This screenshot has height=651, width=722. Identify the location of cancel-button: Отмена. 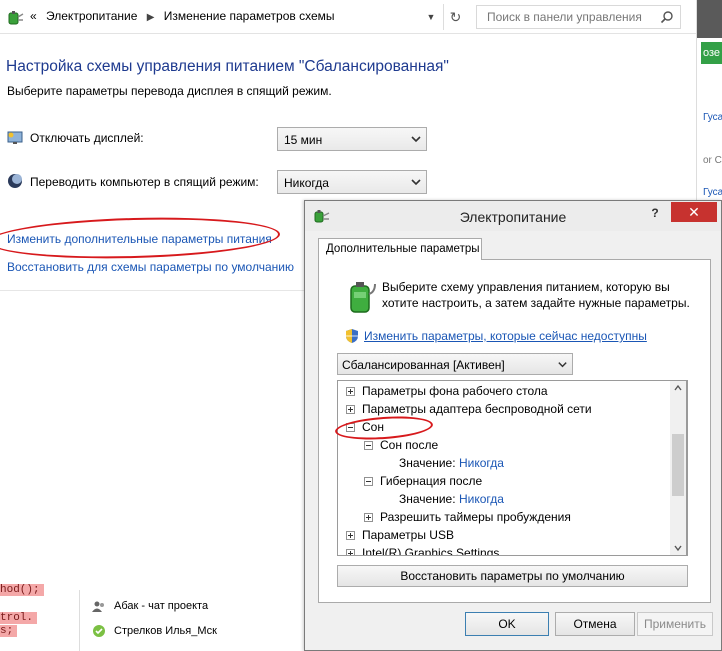
(595, 624).